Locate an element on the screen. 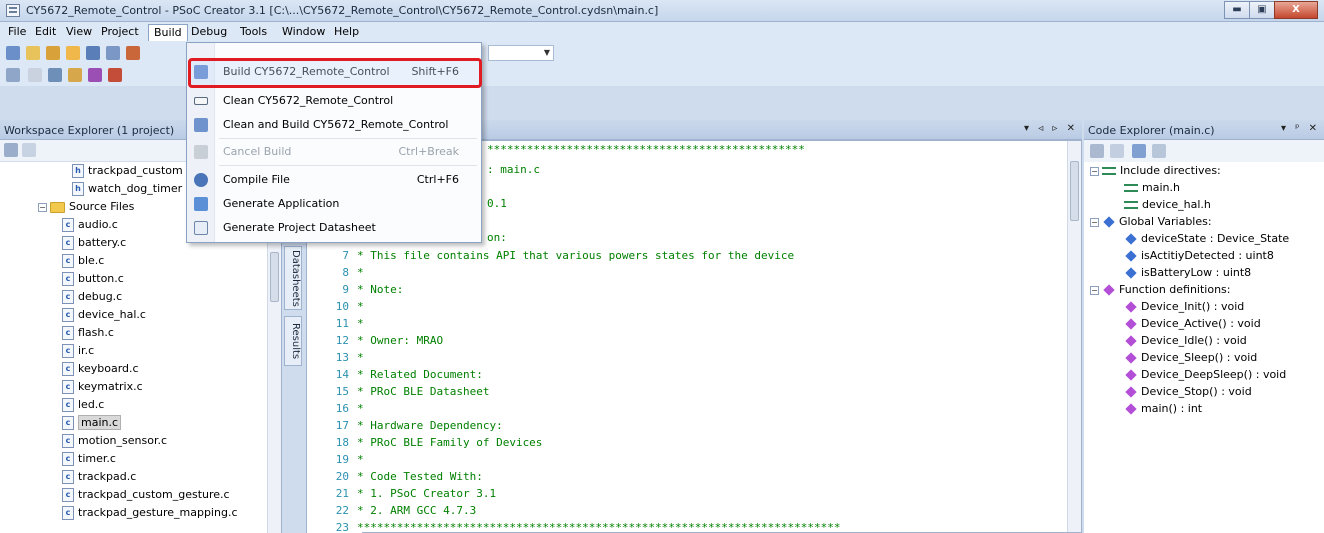 The width and height of the screenshot is (1324, 533). save-icon is located at coordinates (93, 53).